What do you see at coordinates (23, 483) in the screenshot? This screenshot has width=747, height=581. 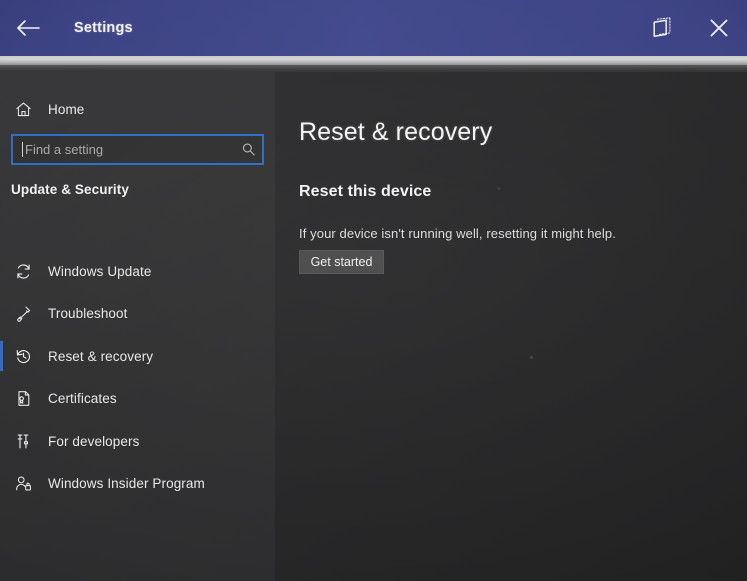 I see `person-insider-icon` at bounding box center [23, 483].